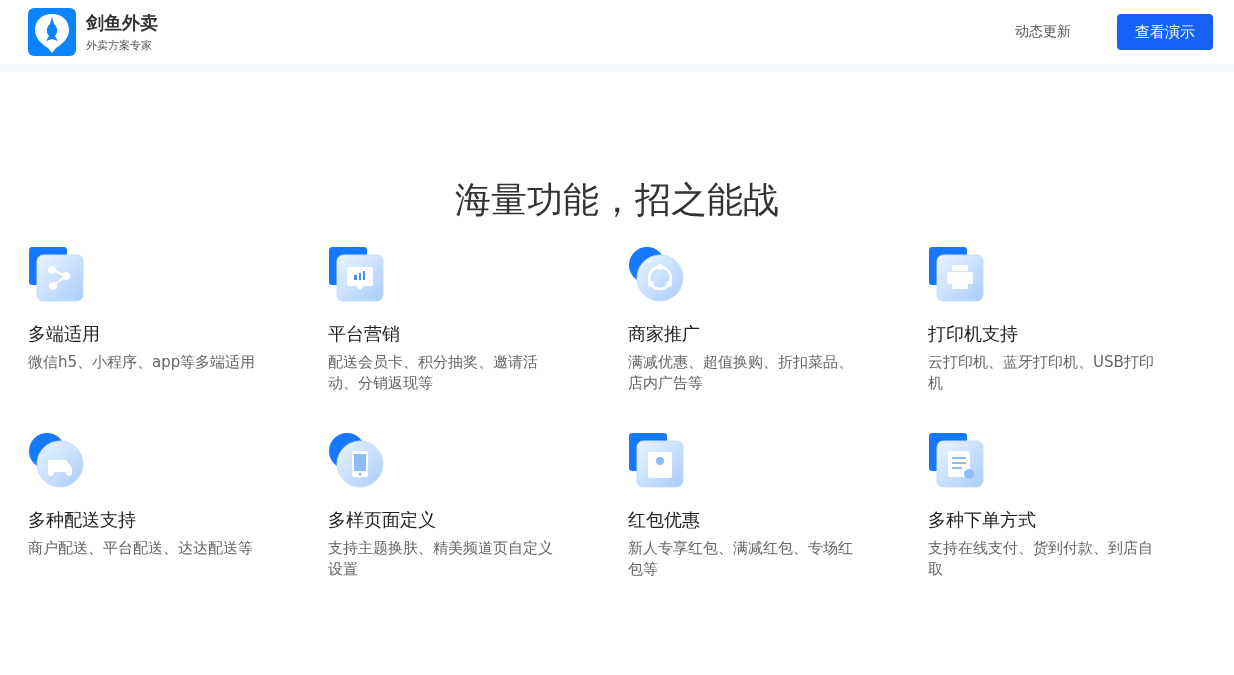 Image resolution: width=1234 pixels, height=675 pixels. What do you see at coordinates (433, 373) in the screenshot?
I see `feature-description: 配送会员卡、积分抽奖、邀请活动、分销返现等` at bounding box center [433, 373].